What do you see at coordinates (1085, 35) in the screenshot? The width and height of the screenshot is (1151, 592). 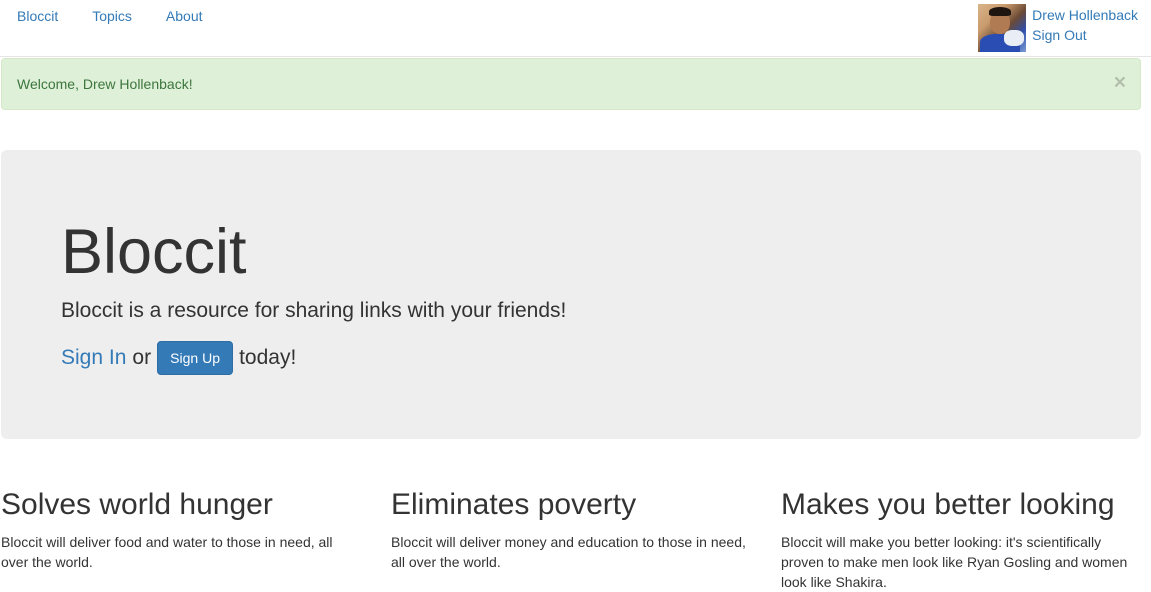 I see `sign-out-link: Sign Out` at bounding box center [1085, 35].